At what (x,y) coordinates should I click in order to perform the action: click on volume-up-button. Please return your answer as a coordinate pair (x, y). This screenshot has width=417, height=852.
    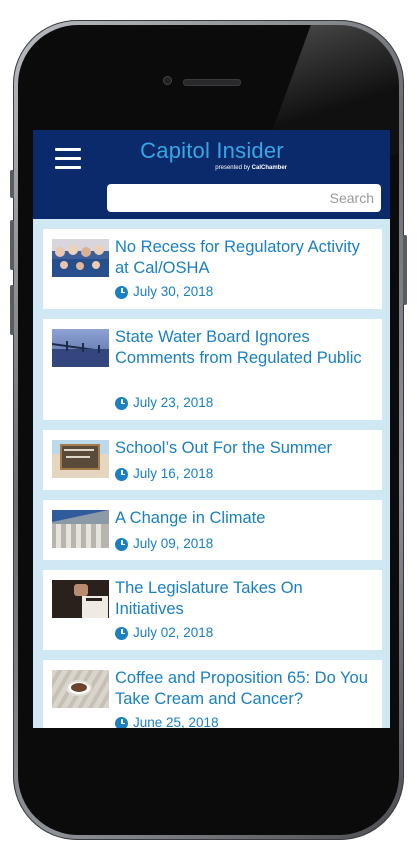
    Looking at the image, I should click on (12, 245).